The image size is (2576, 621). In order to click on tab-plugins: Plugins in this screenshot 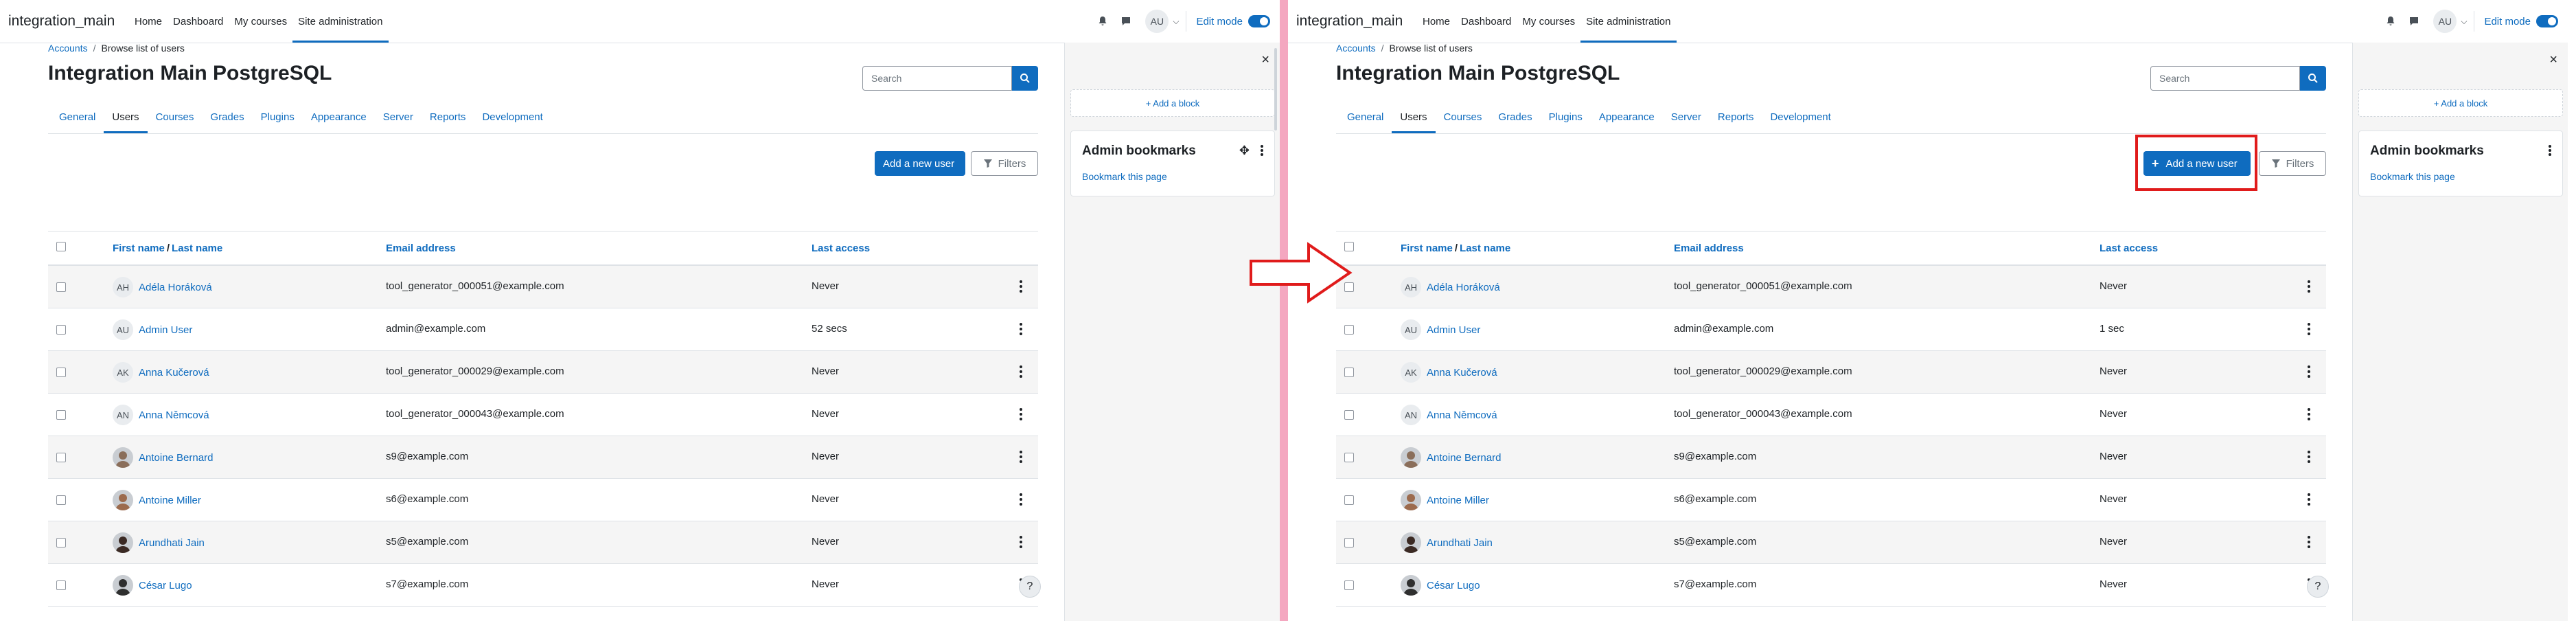, I will do `click(278, 118)`.